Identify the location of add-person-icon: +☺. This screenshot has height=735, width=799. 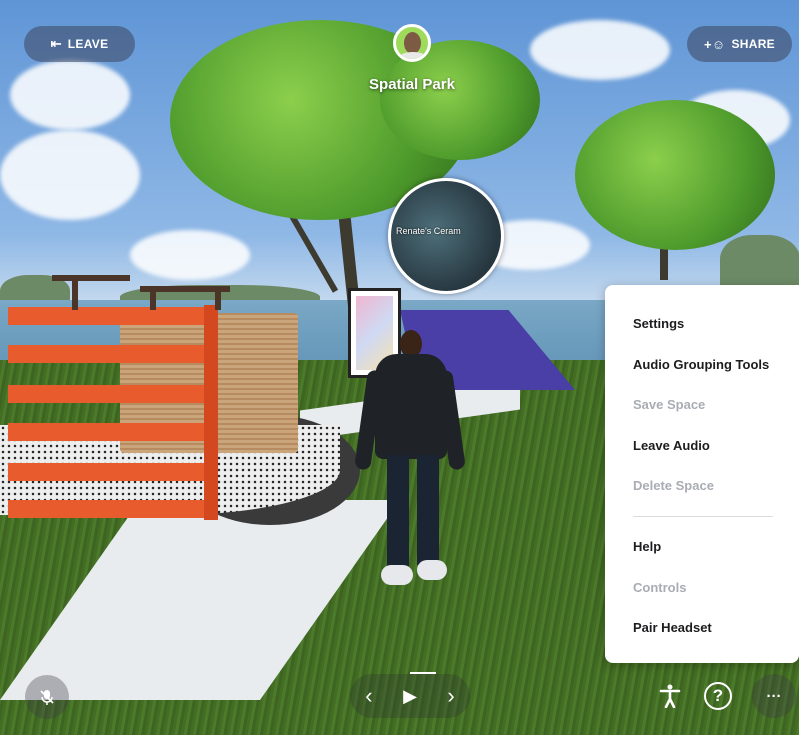
(715, 44).